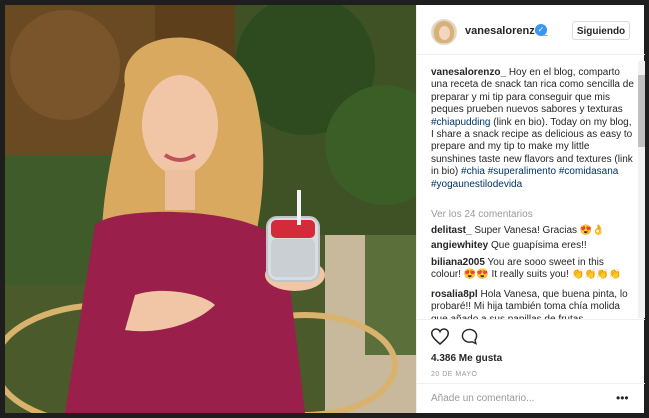 This screenshot has width=649, height=418. Describe the element at coordinates (537, 245) in the screenshot. I see `comment-text: Que guapísima eres!!` at that location.